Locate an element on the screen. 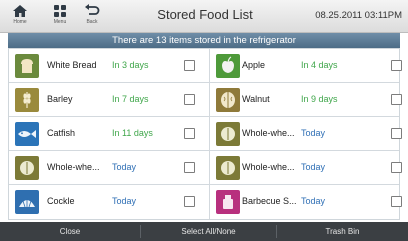 The height and width of the screenshot is (241, 408). list-item: Barley In 7 days is located at coordinates (108, 100).